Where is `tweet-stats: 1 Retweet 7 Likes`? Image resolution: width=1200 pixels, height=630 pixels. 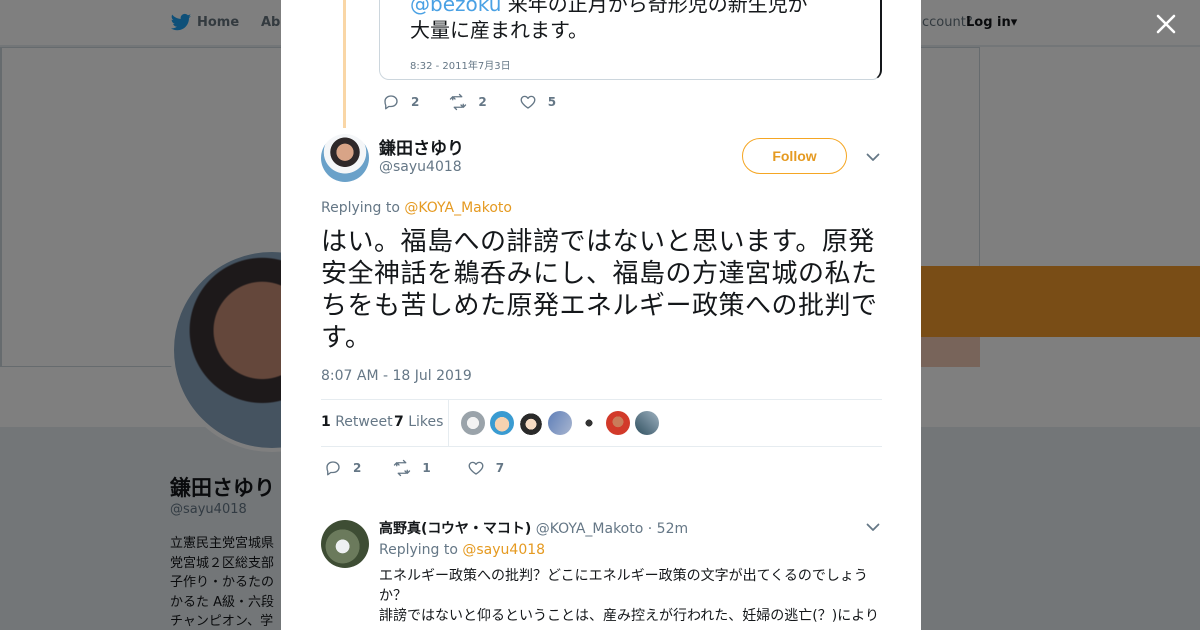
tweet-stats: 1 Retweet 7 Likes is located at coordinates (601, 423).